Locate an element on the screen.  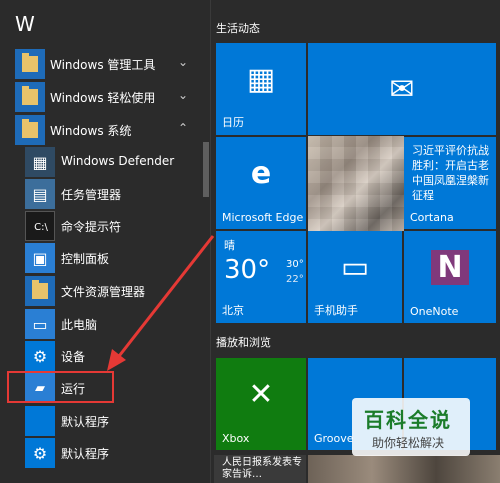
watermark-subtitle: 助你轻松解决 is located at coordinates (408, 443).